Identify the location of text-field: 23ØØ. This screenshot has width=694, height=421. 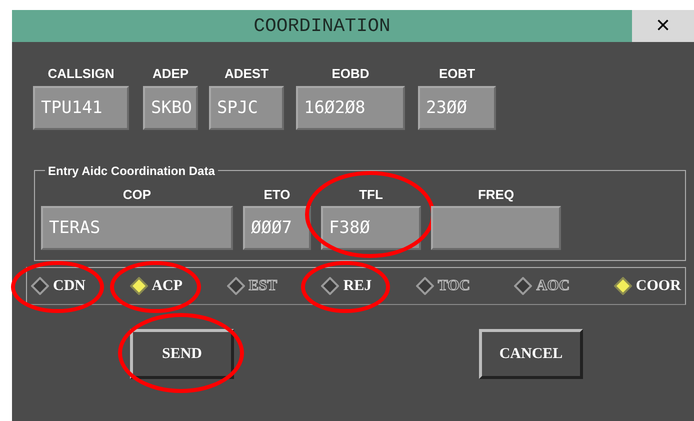
(457, 108).